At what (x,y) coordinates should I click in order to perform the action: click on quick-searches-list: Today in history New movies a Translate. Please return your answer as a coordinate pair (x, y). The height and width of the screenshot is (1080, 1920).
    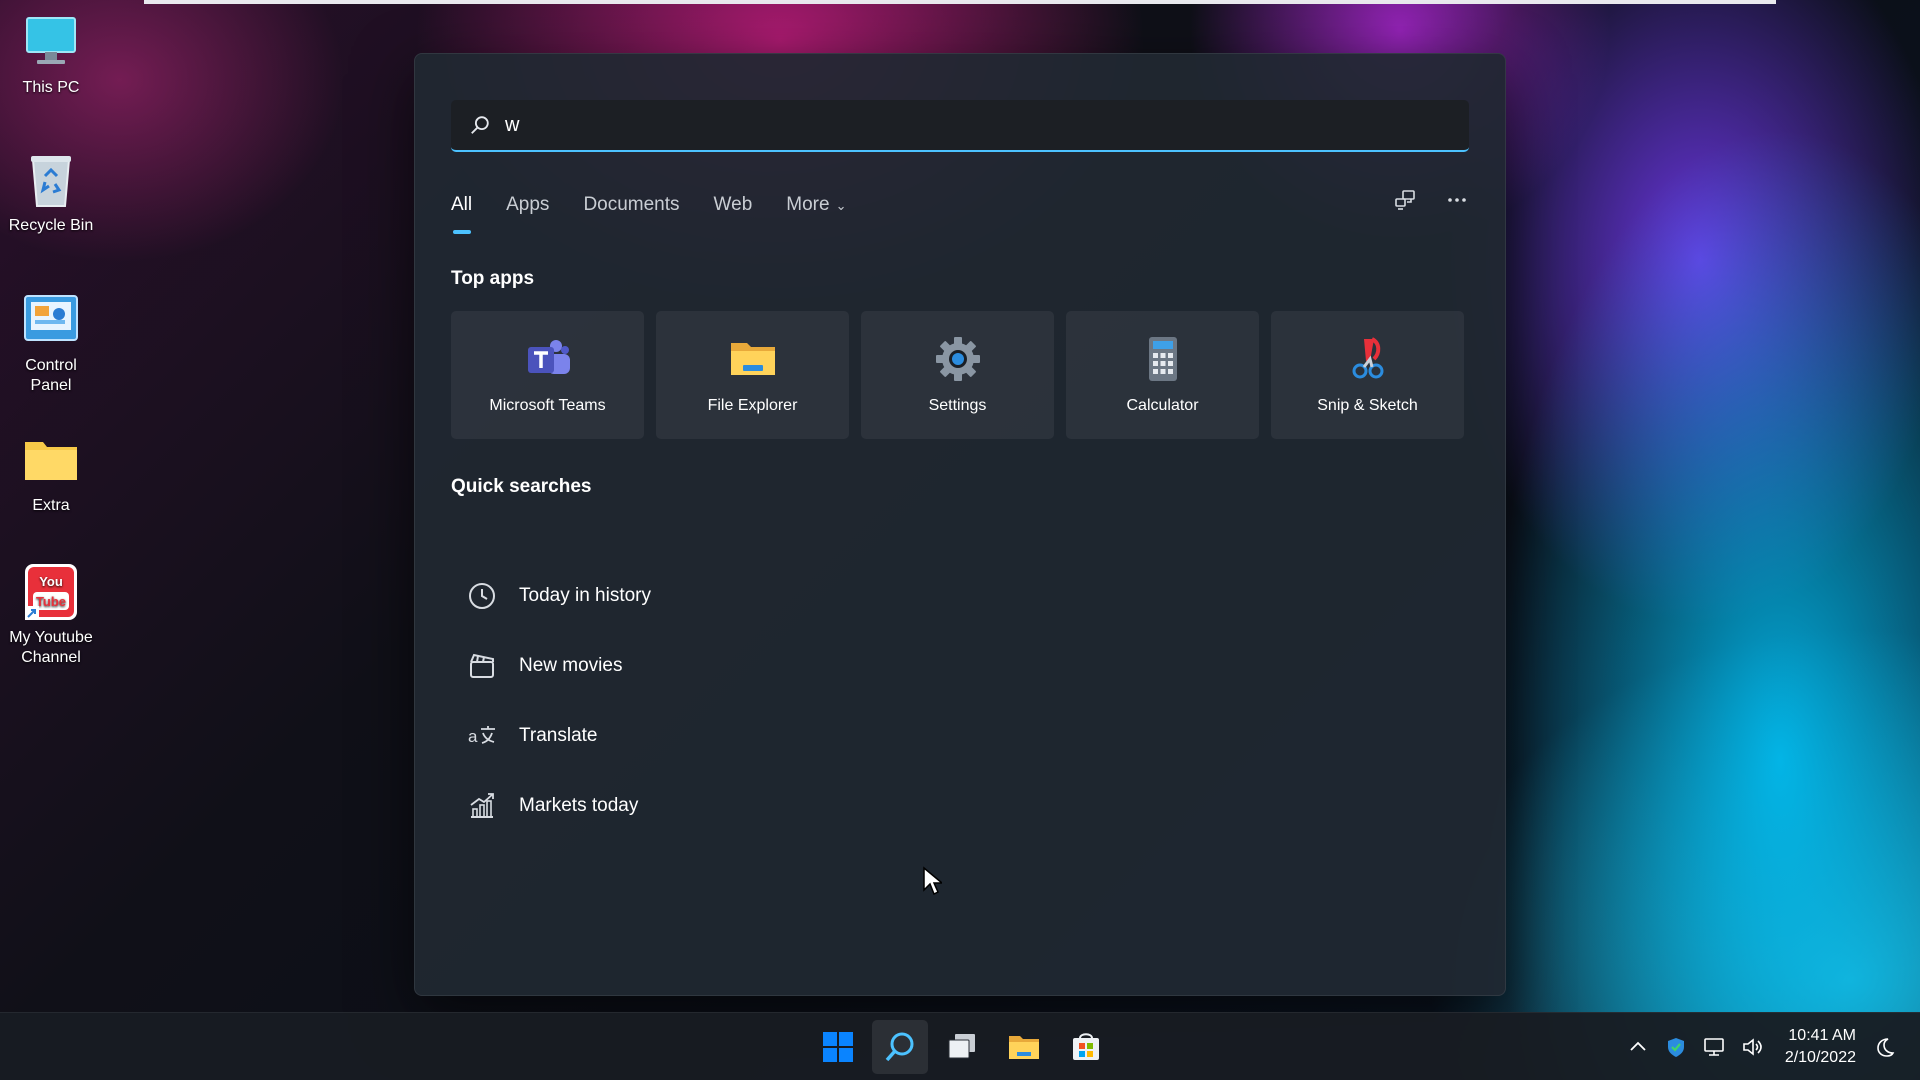
    Looking at the image, I should click on (751, 701).